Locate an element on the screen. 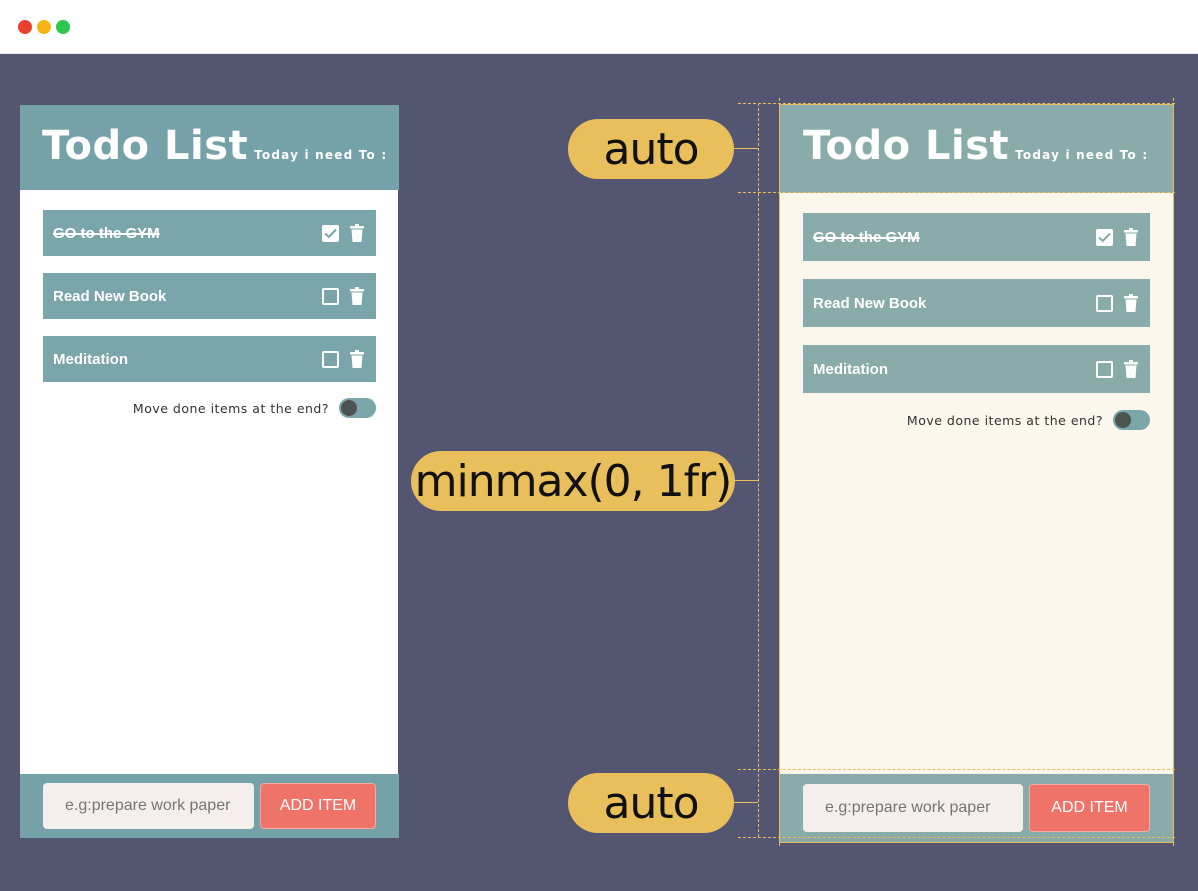  row-size-pill-footer: auto is located at coordinates (651, 803).